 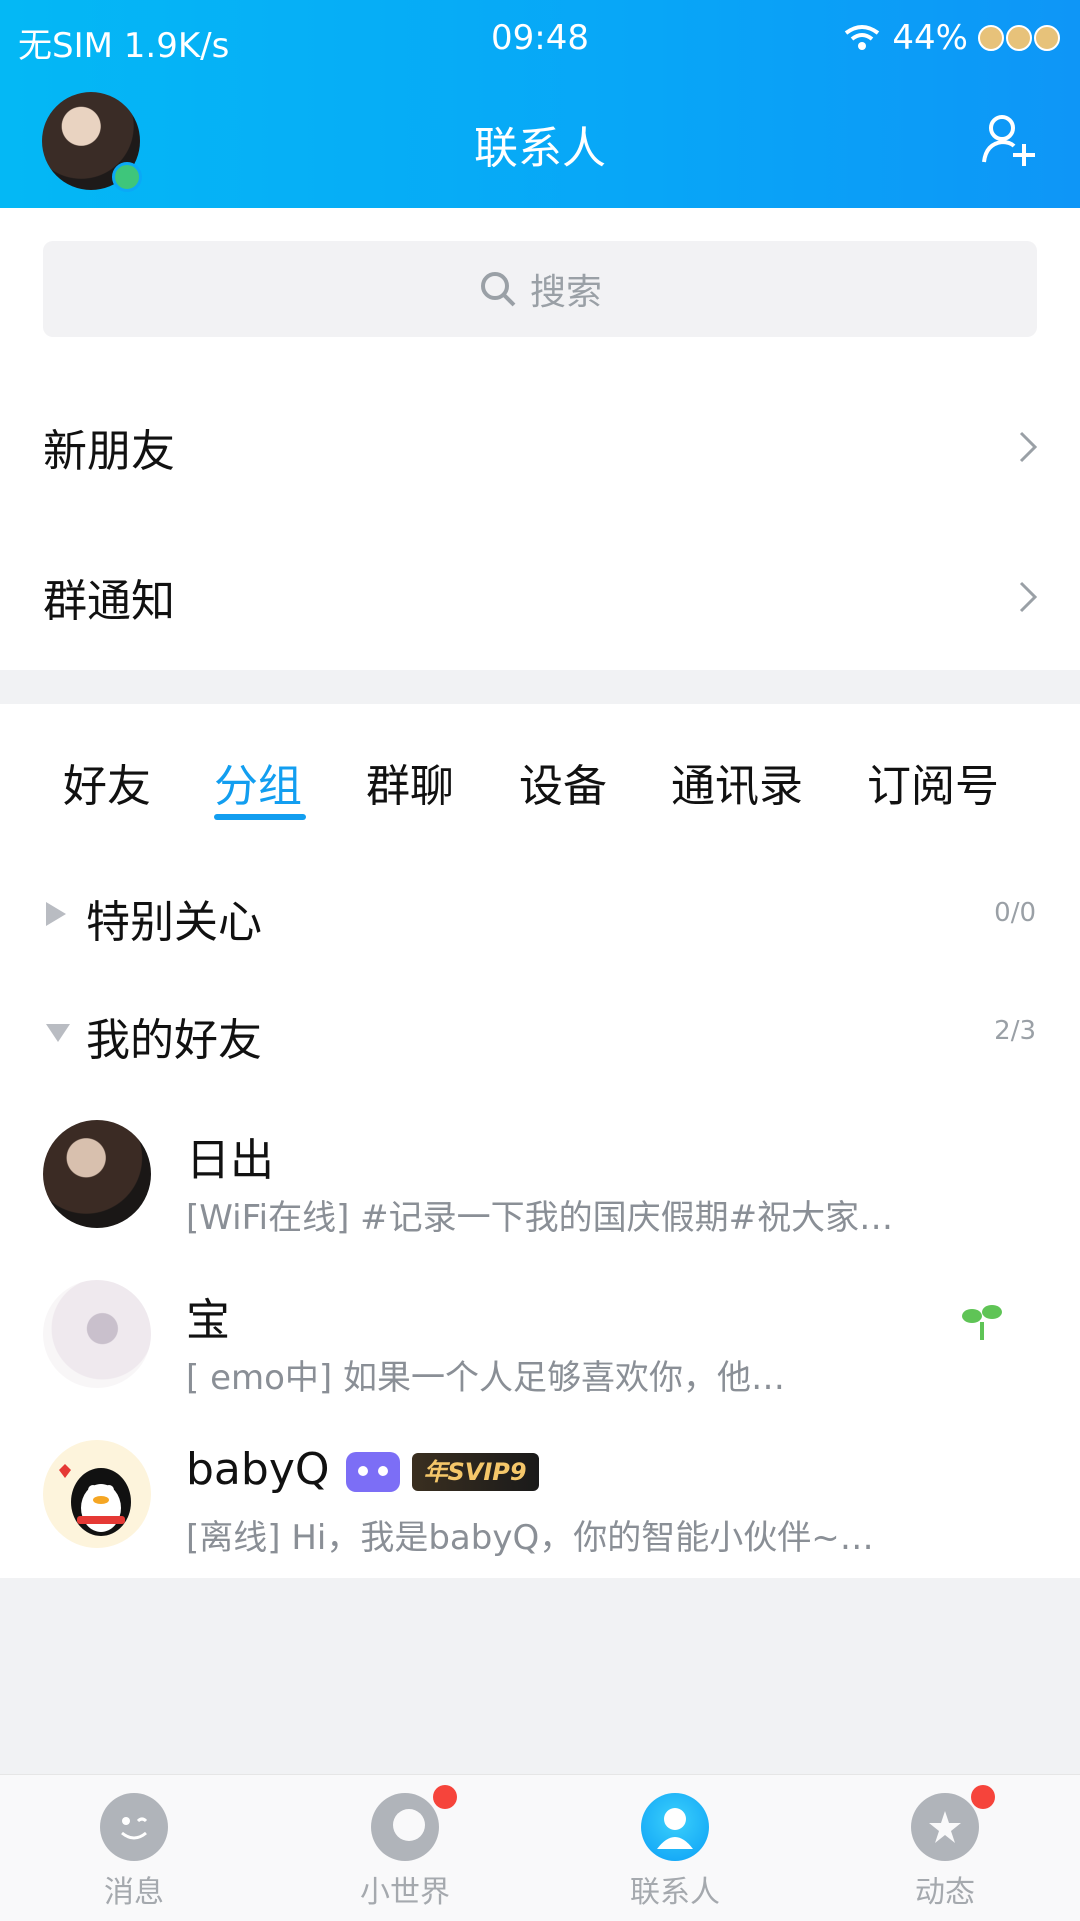 I want to click on nav-feed: 动态, so click(x=945, y=1848).